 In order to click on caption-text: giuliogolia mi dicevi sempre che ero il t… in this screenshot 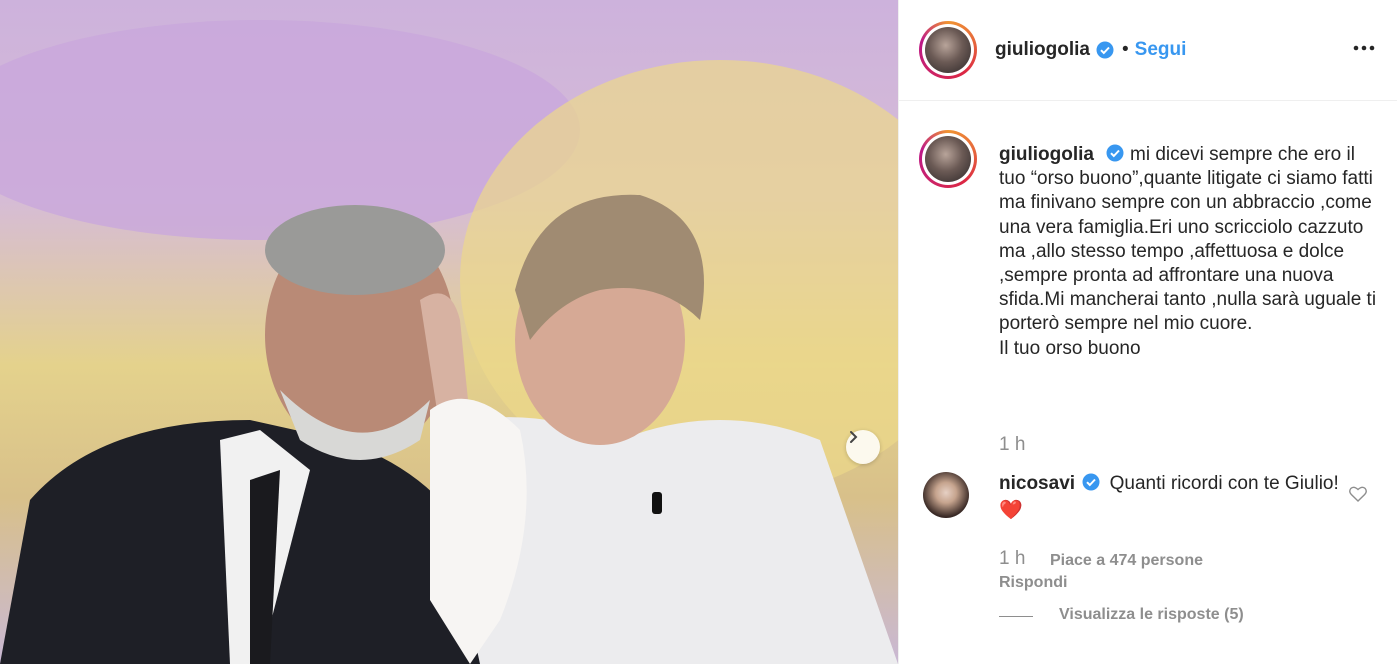, I will do `click(1189, 252)`.